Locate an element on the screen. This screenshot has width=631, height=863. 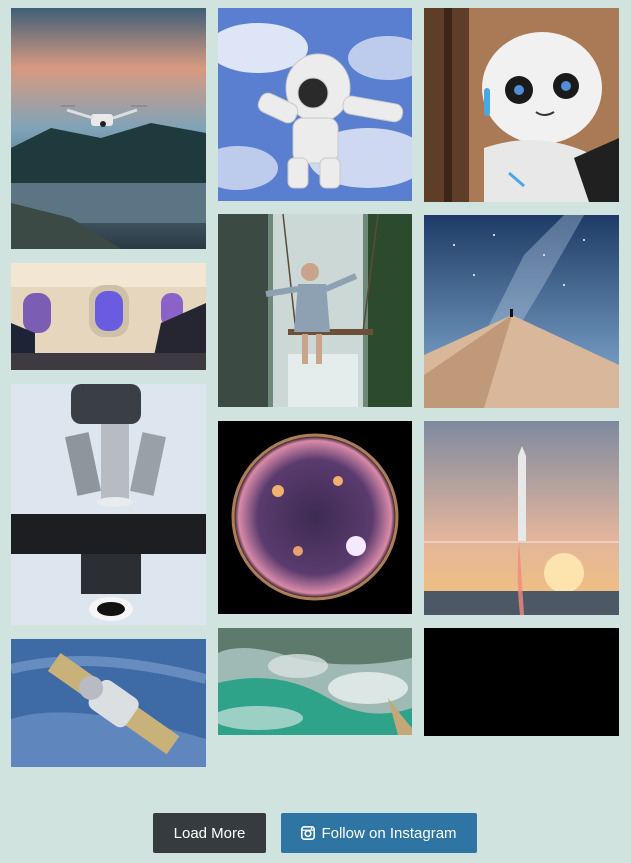
gallery-item-desert-stars is located at coordinates (521, 311).